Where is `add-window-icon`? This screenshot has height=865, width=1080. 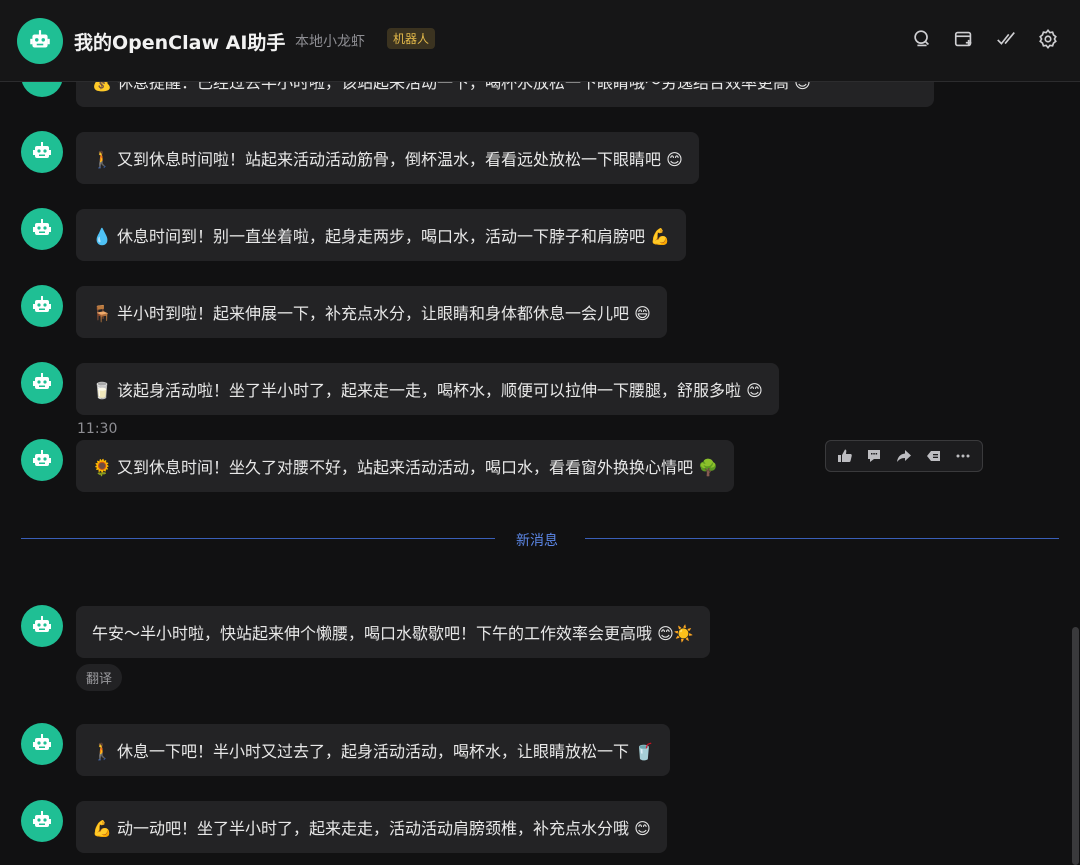
add-window-icon is located at coordinates (964, 39).